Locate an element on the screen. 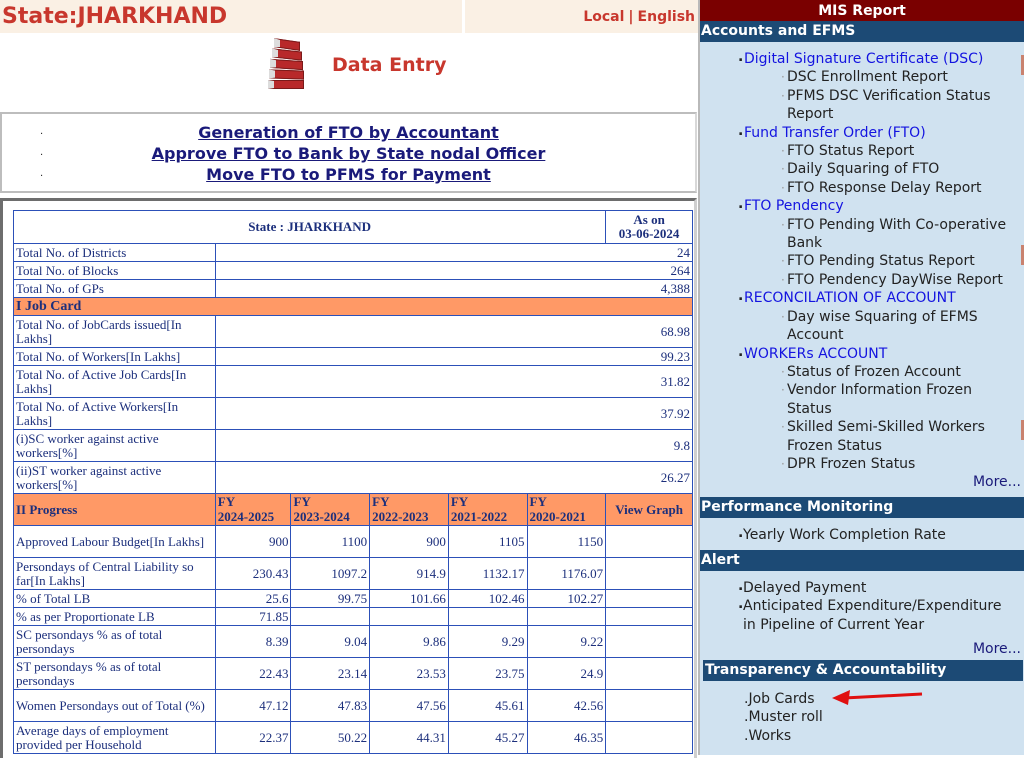 Image resolution: width=1024 pixels, height=758 pixels. report-link: FTO Pending Status Report is located at coordinates (862, 261).